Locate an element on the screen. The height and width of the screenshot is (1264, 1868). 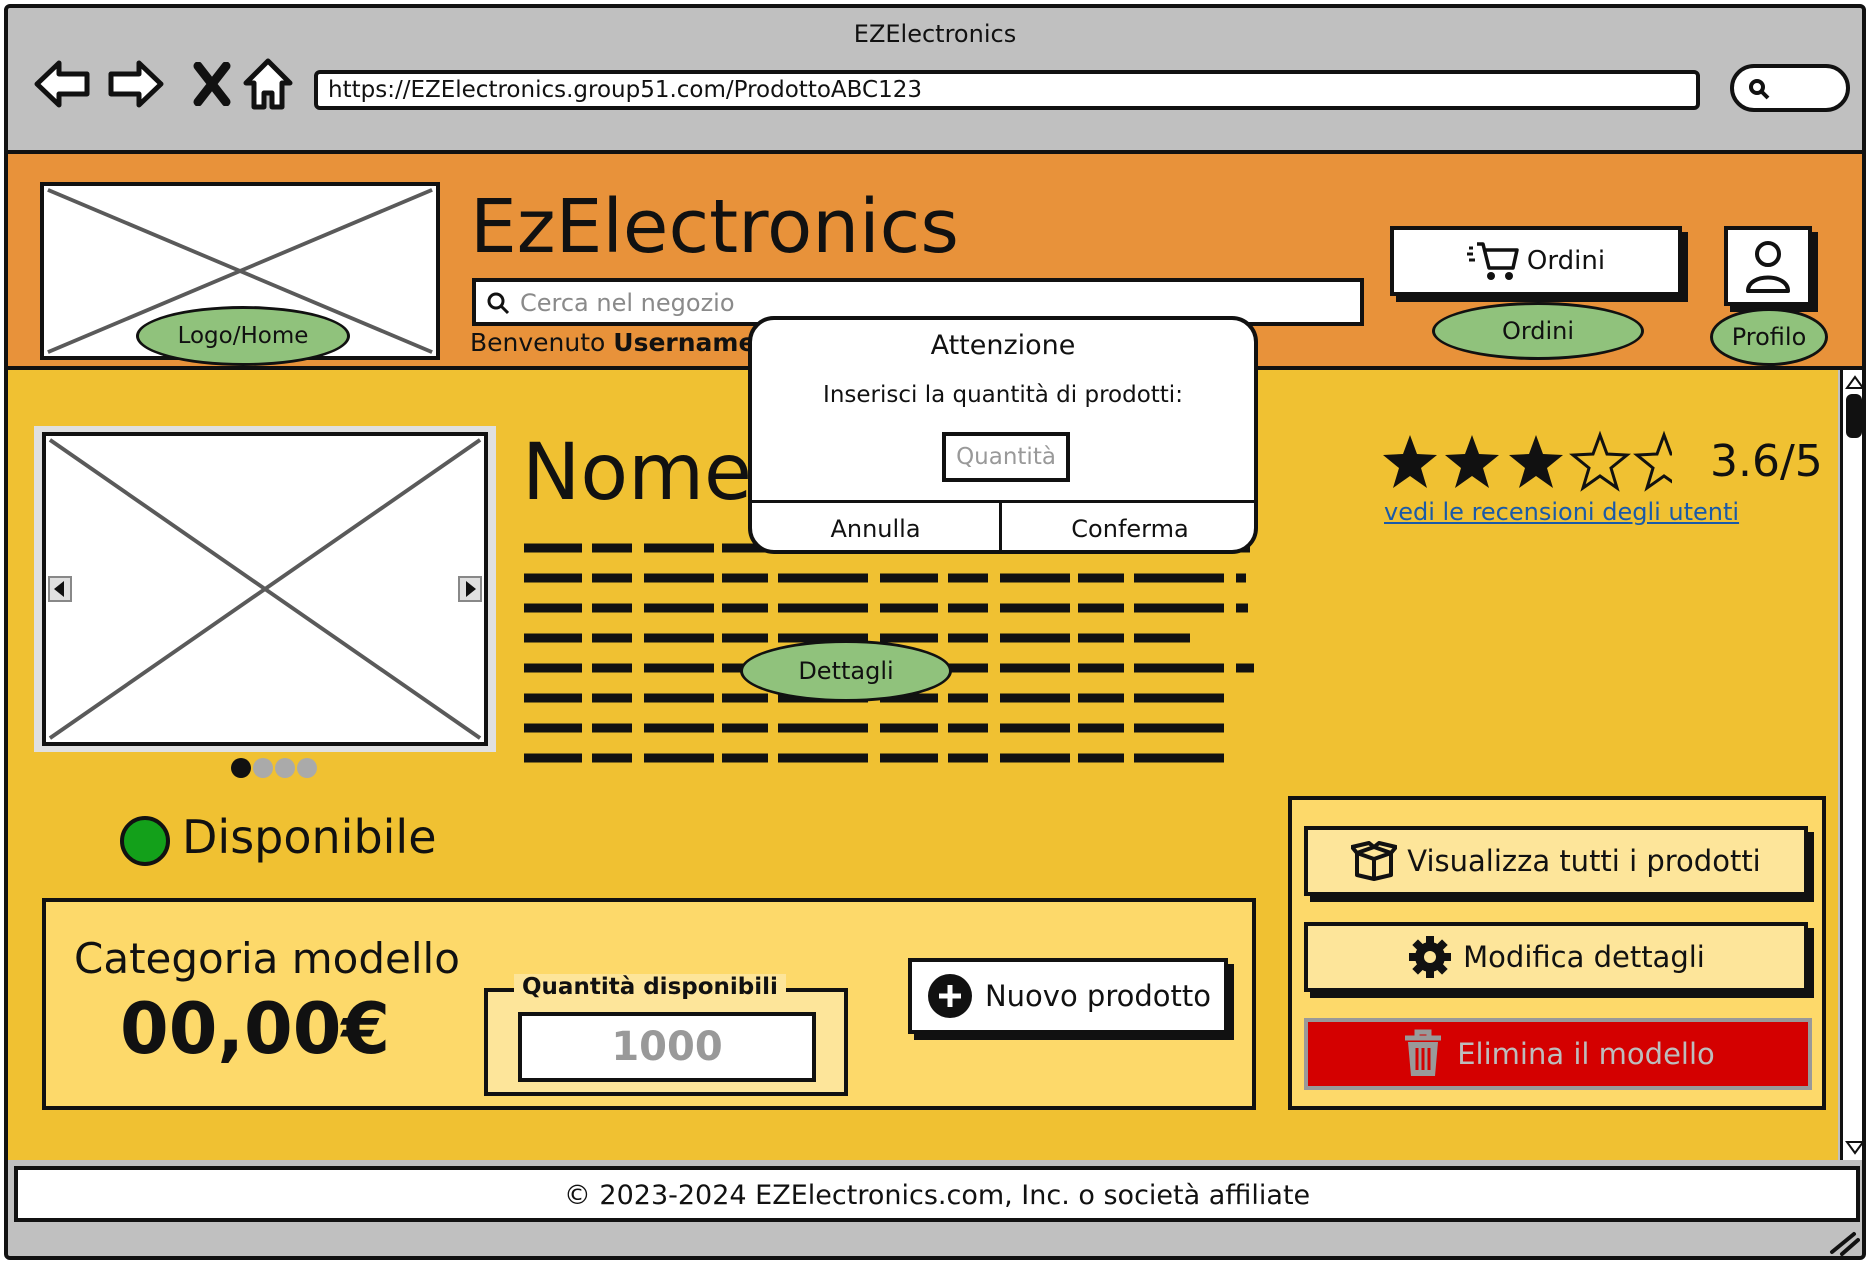
forward-arrow-icon is located at coordinates (136, 84).